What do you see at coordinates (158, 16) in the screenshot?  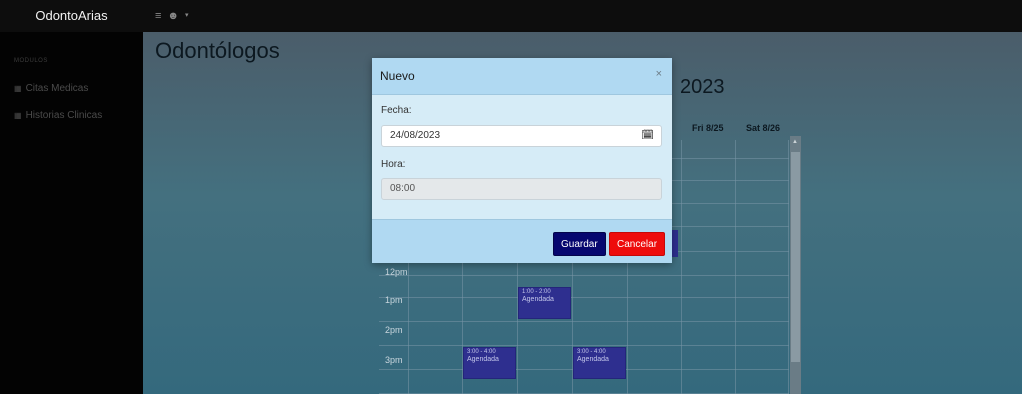 I see `menu-icon: ≡` at bounding box center [158, 16].